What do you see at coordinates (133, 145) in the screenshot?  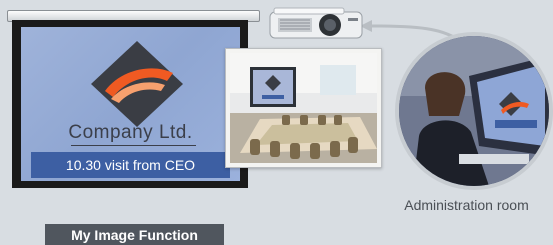 I see `company-name-underline` at bounding box center [133, 145].